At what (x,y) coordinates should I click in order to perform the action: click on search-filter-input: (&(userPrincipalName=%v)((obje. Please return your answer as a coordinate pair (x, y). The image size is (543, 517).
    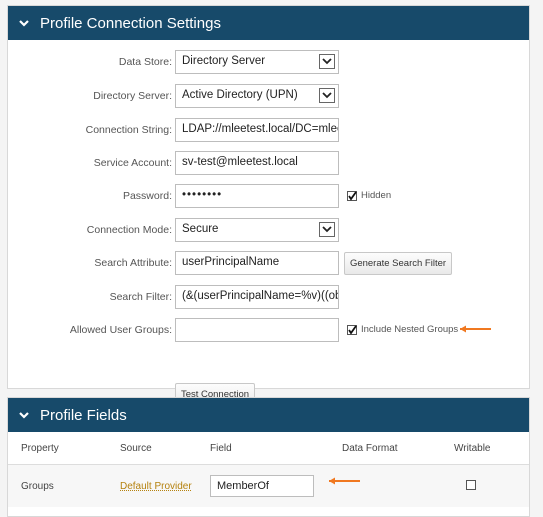
    Looking at the image, I should click on (257, 297).